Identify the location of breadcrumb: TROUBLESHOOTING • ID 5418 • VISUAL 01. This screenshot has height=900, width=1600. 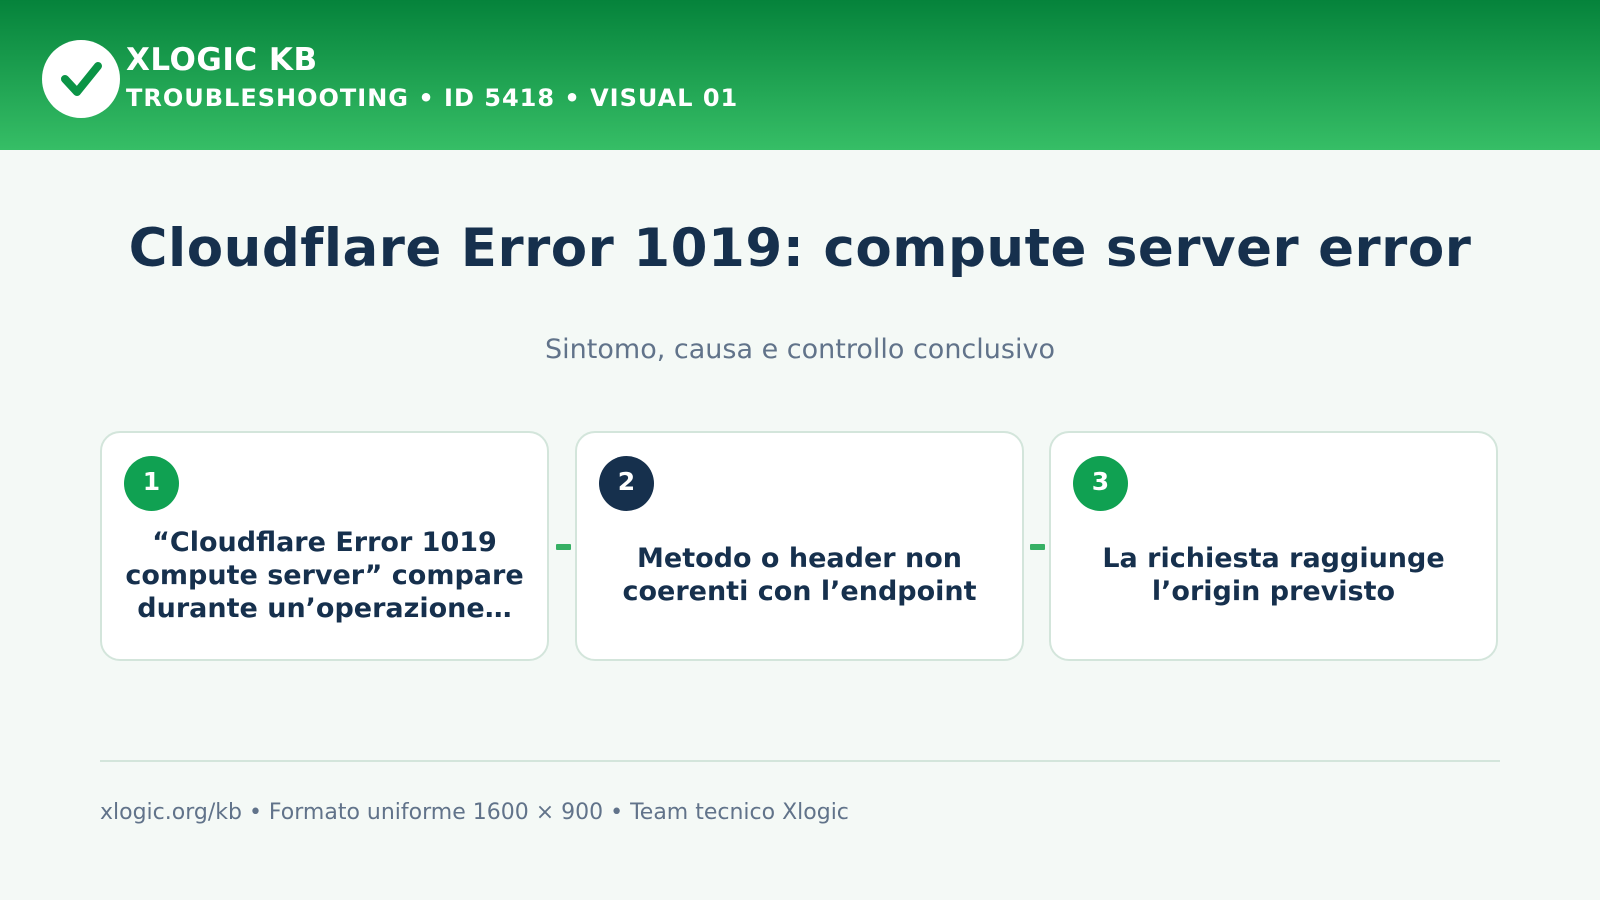
(432, 98).